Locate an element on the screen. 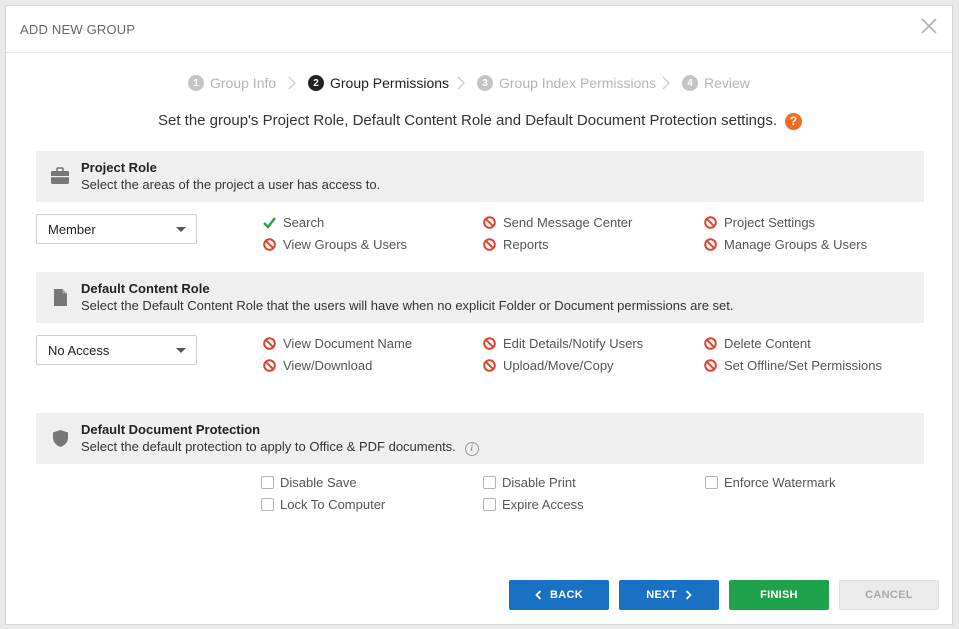  permission-item: Delete Content is located at coordinates (757, 343).